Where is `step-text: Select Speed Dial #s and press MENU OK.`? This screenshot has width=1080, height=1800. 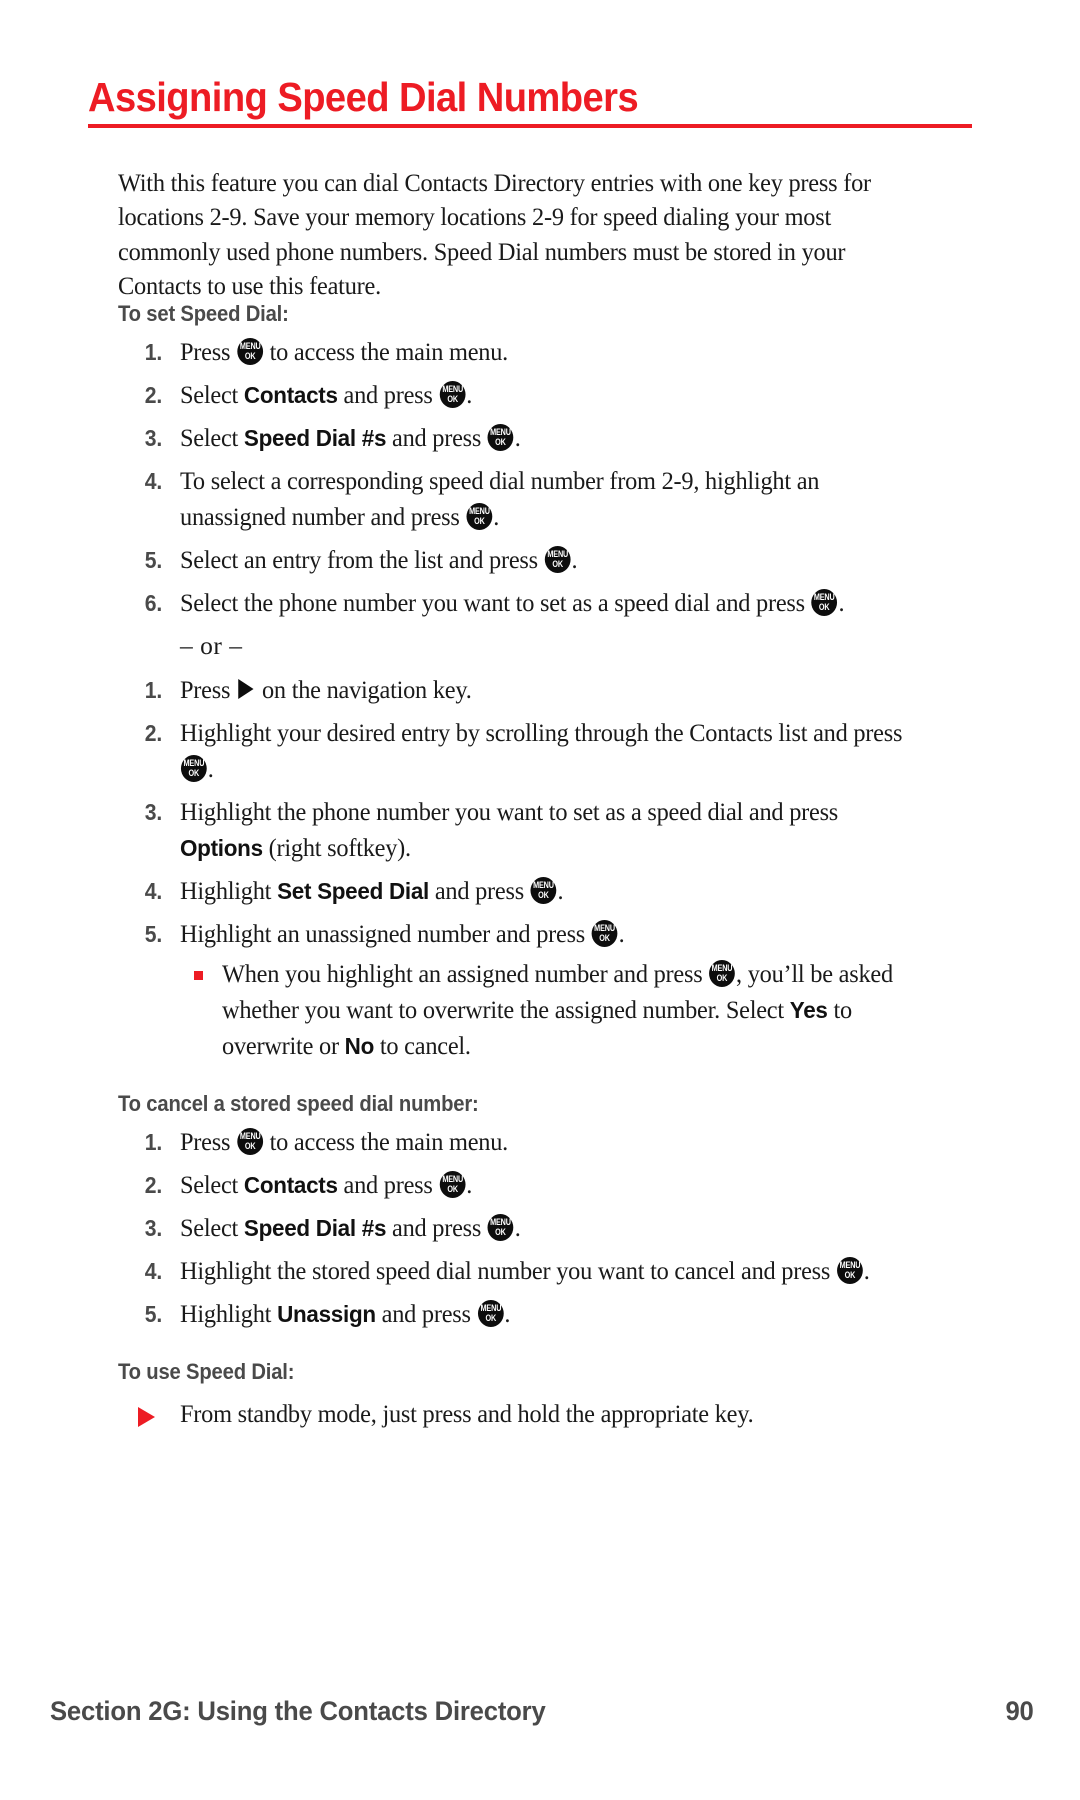 step-text: Select Speed Dial #s and press MENU OK. is located at coordinates (551, 1228).